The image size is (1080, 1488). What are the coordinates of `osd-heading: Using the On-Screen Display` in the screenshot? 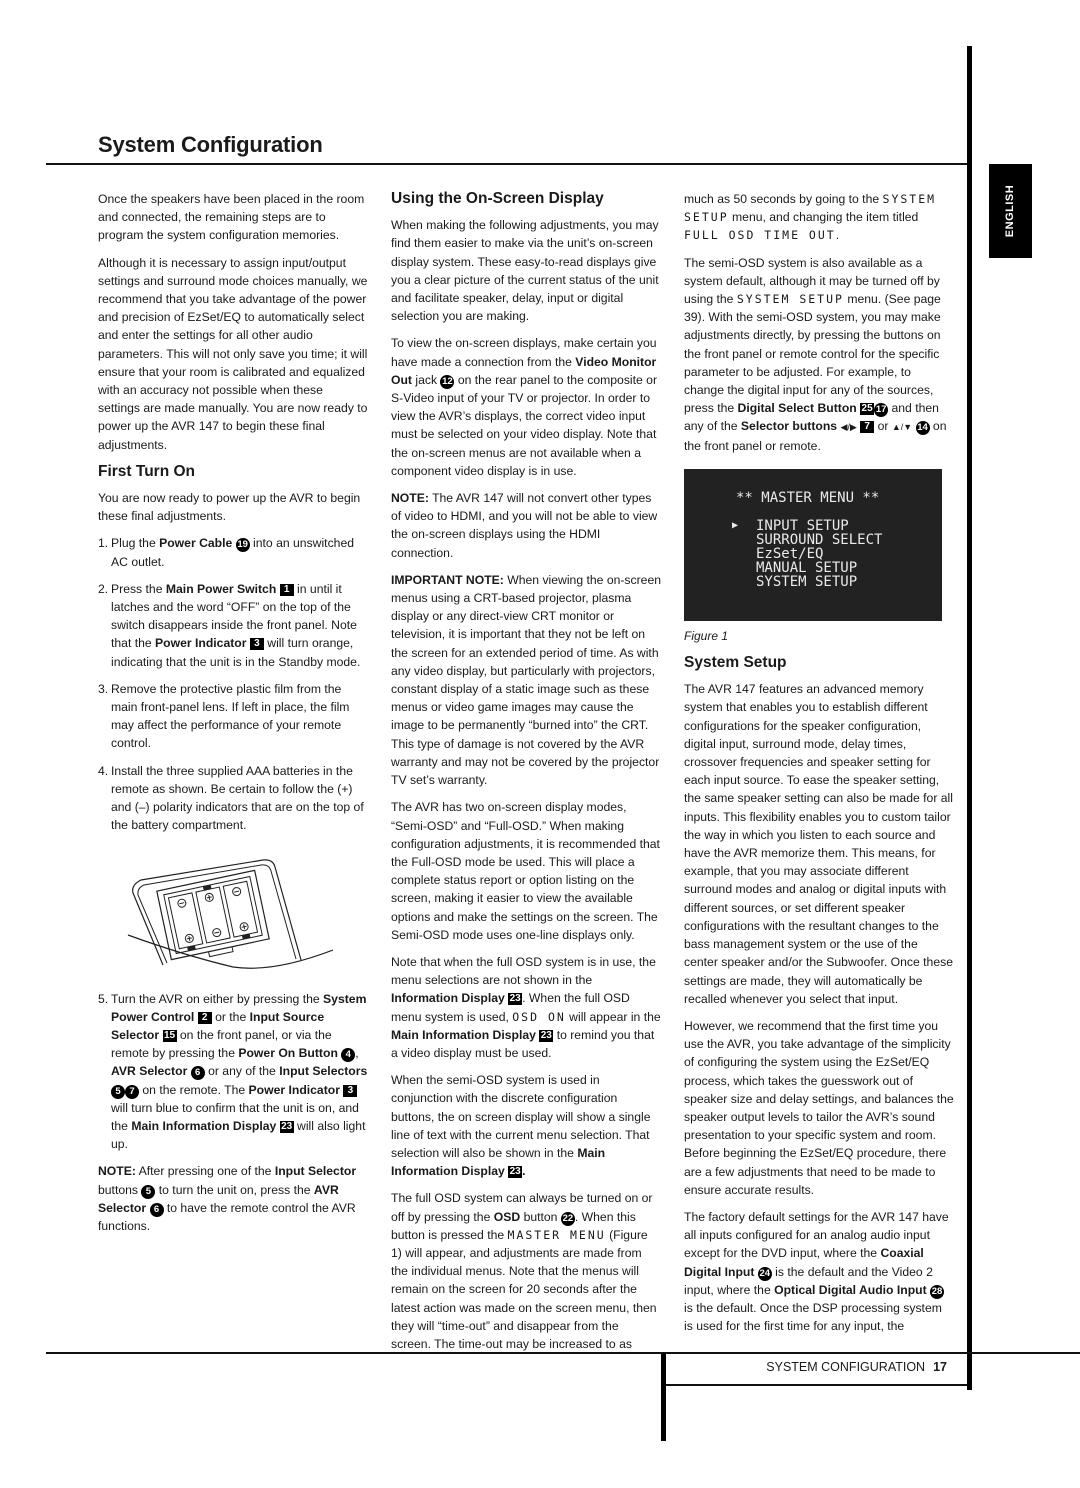 It's located at (497, 198).